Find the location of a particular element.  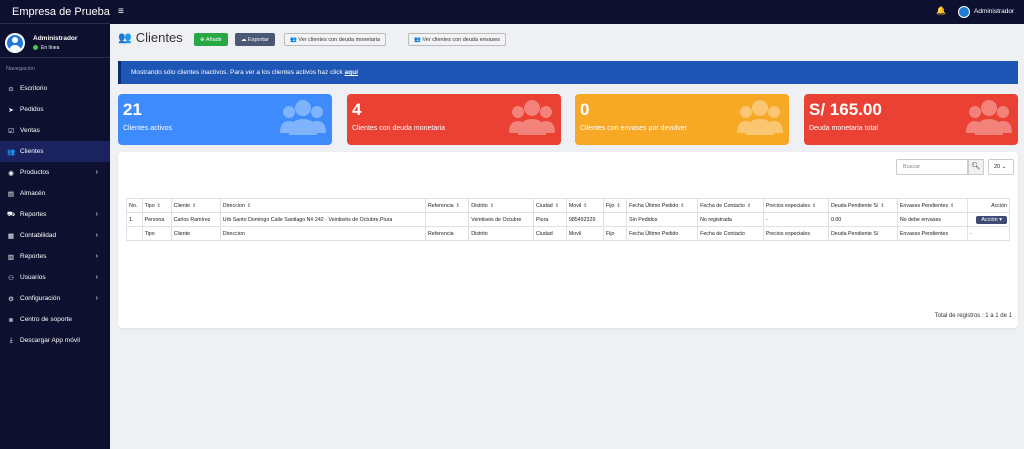

column-header: Distrito ⇕ is located at coordinates (501, 205).